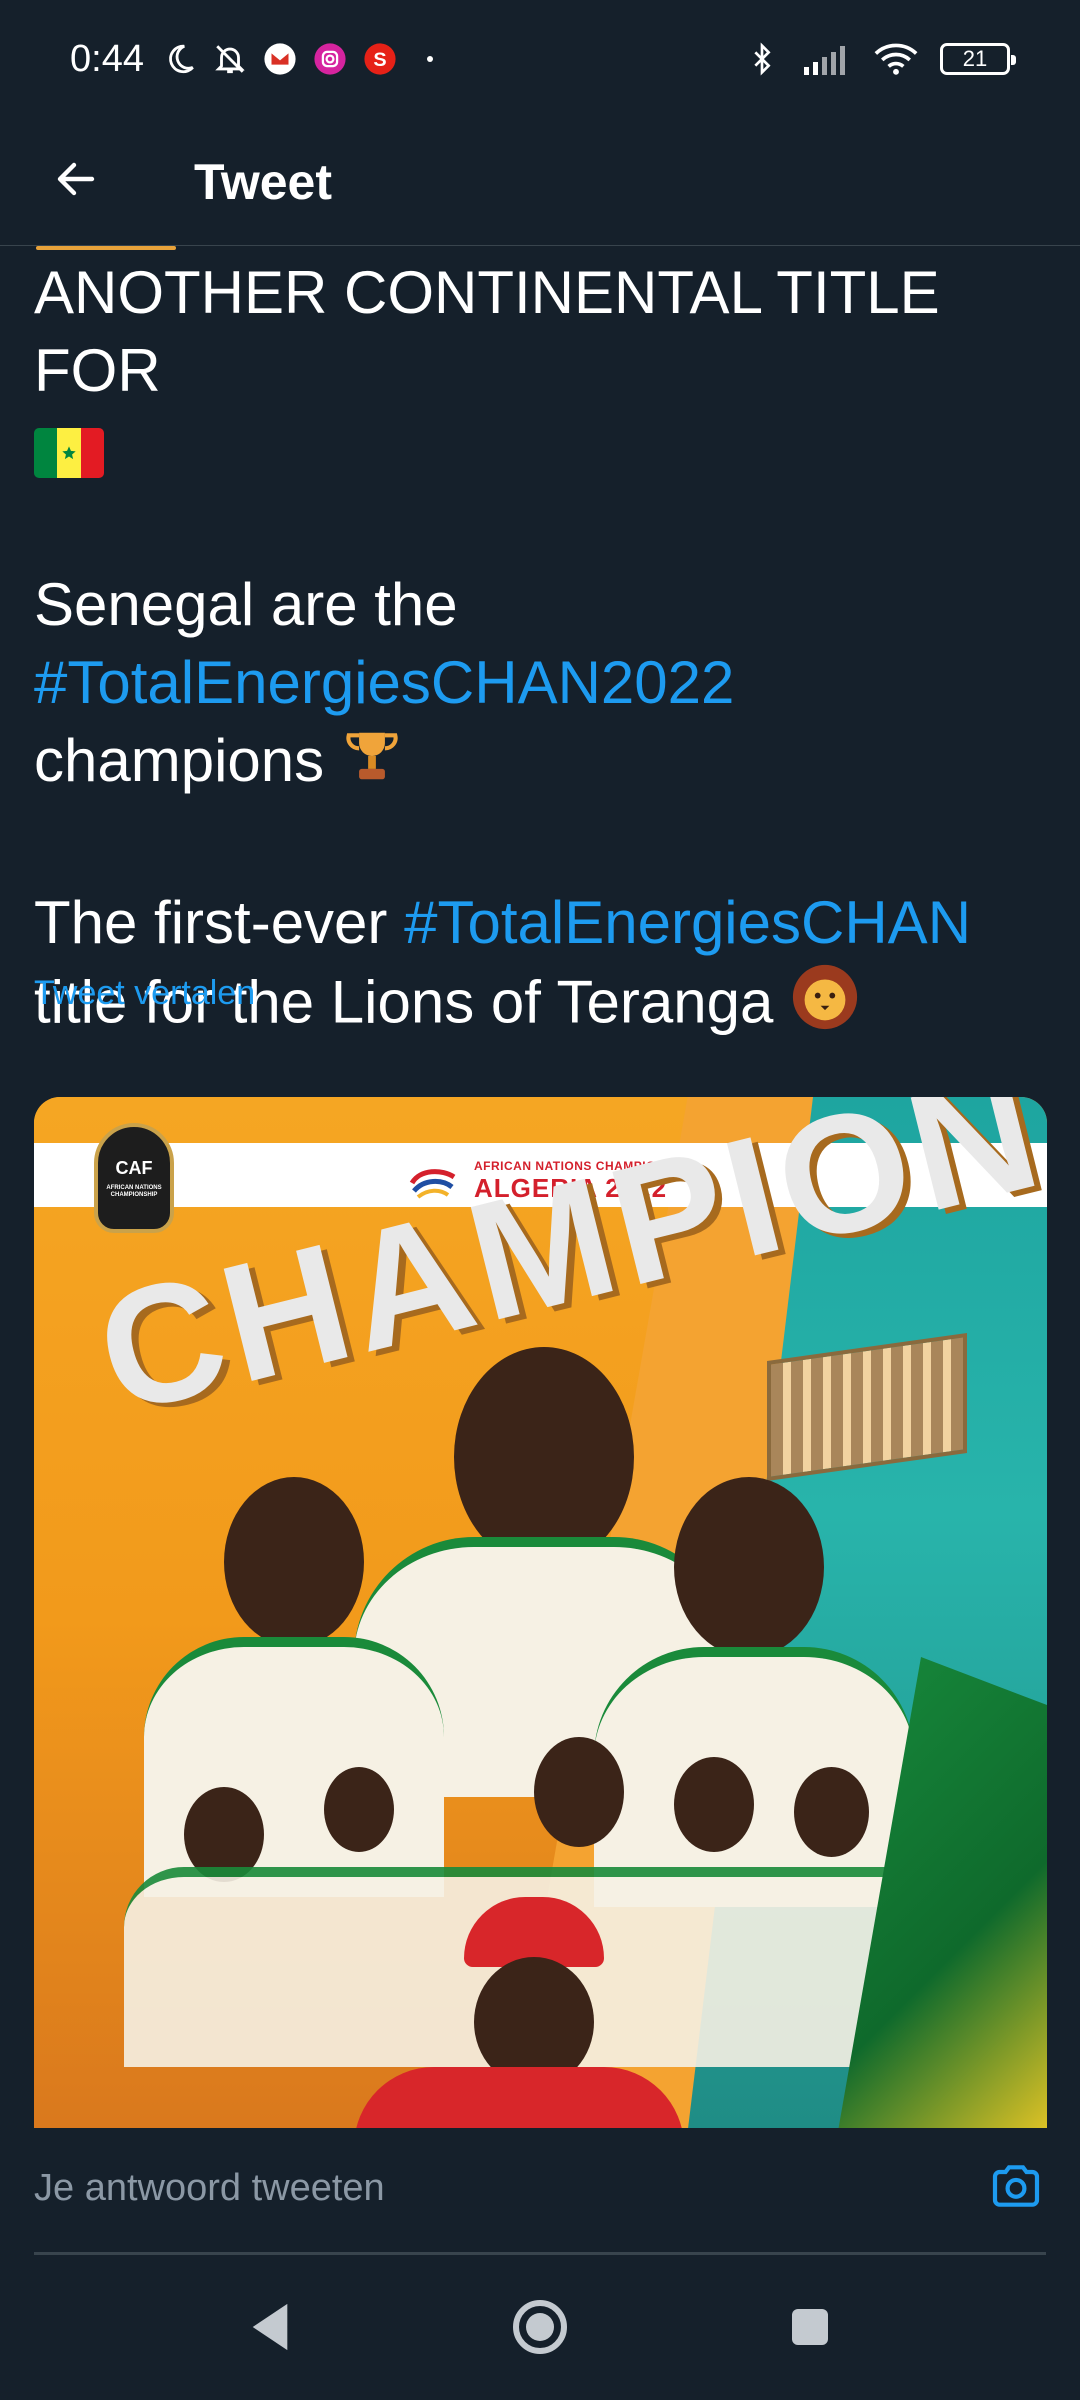 Image resolution: width=1080 pixels, height=2400 pixels. What do you see at coordinates (230, 59) in the screenshot?
I see `bell-off-icon` at bounding box center [230, 59].